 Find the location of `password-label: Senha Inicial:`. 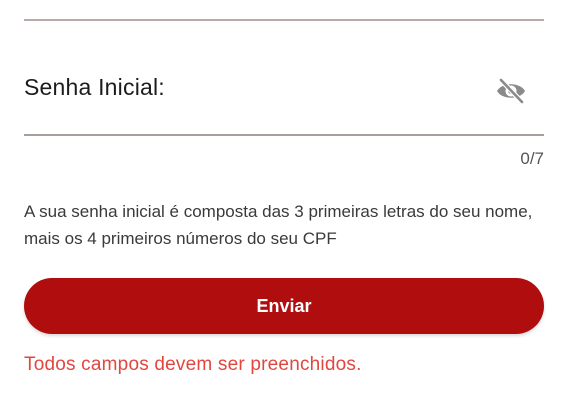

password-label: Senha Inicial: is located at coordinates (94, 87).